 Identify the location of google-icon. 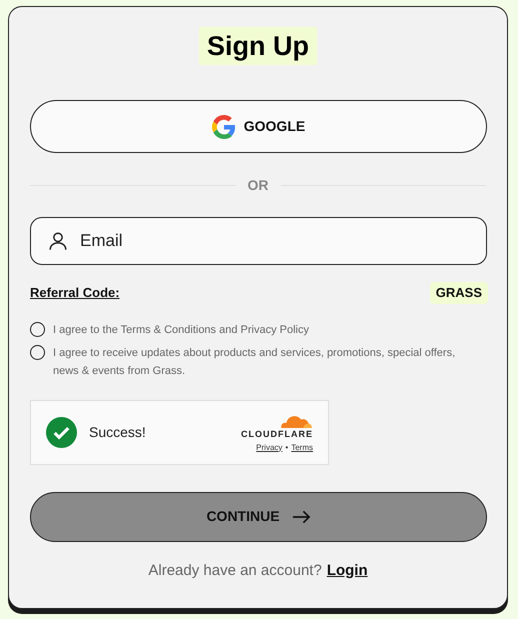
(224, 126).